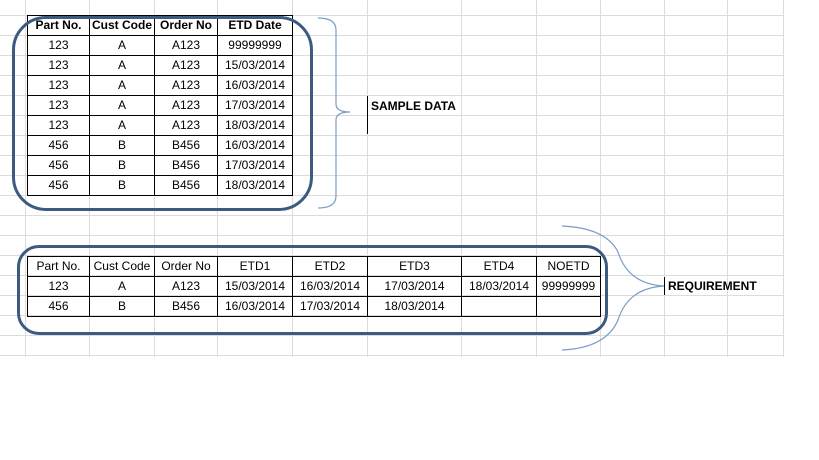 The width and height of the screenshot is (819, 460). I want to click on sample-data-brace, so click(334, 113).